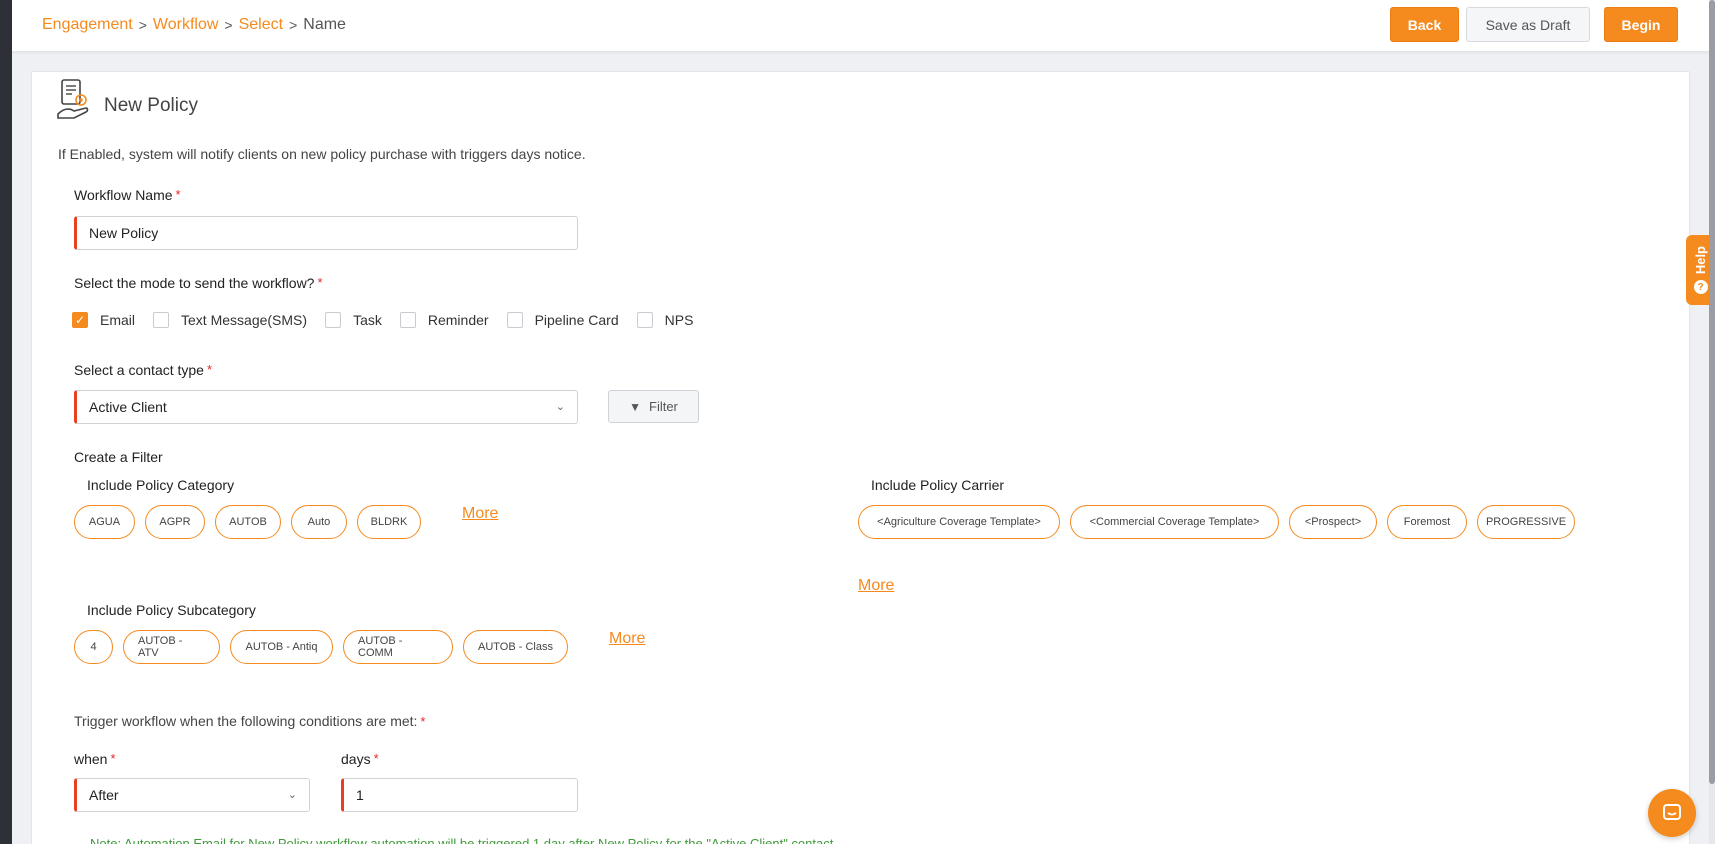 The width and height of the screenshot is (1715, 844). What do you see at coordinates (480, 514) in the screenshot?
I see `policy-category-more-link: More` at bounding box center [480, 514].